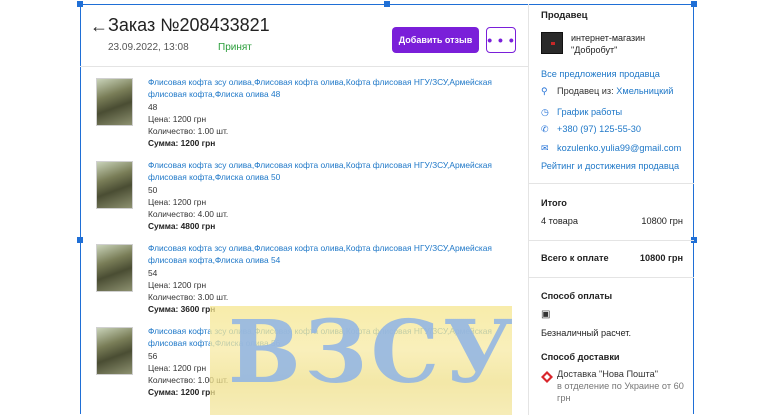  What do you see at coordinates (372, 352) in the screenshot?
I see `watermark-text: ВЗСУ` at bounding box center [372, 352].